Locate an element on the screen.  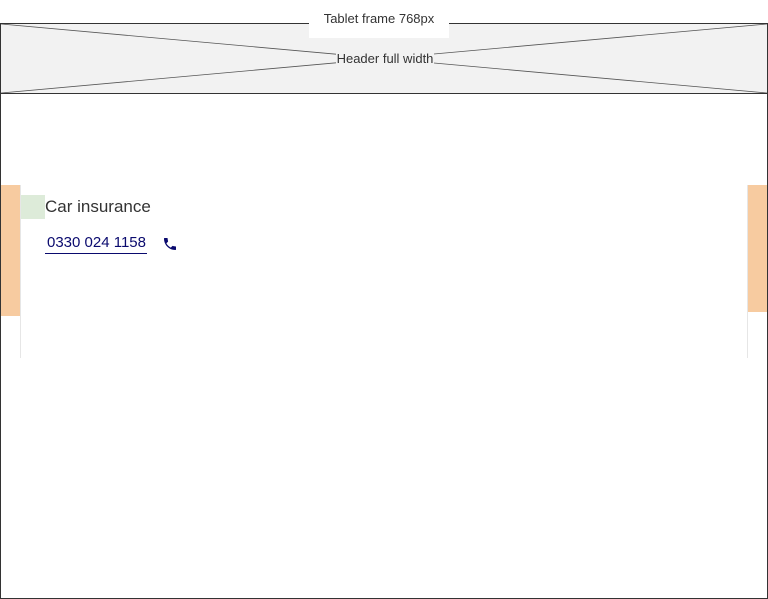
left-margin-guide is located at coordinates (10, 250).